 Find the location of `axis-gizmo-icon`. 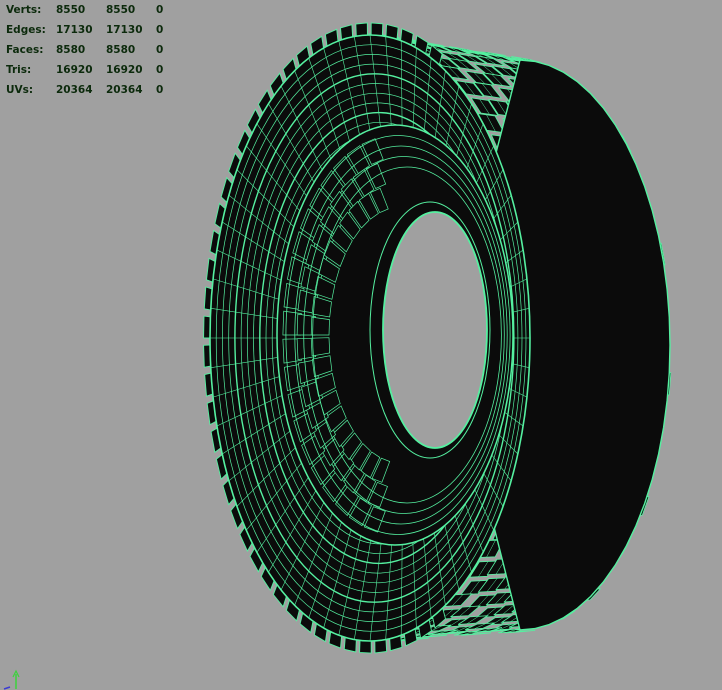

axis-gizmo-icon is located at coordinates (11, 679).